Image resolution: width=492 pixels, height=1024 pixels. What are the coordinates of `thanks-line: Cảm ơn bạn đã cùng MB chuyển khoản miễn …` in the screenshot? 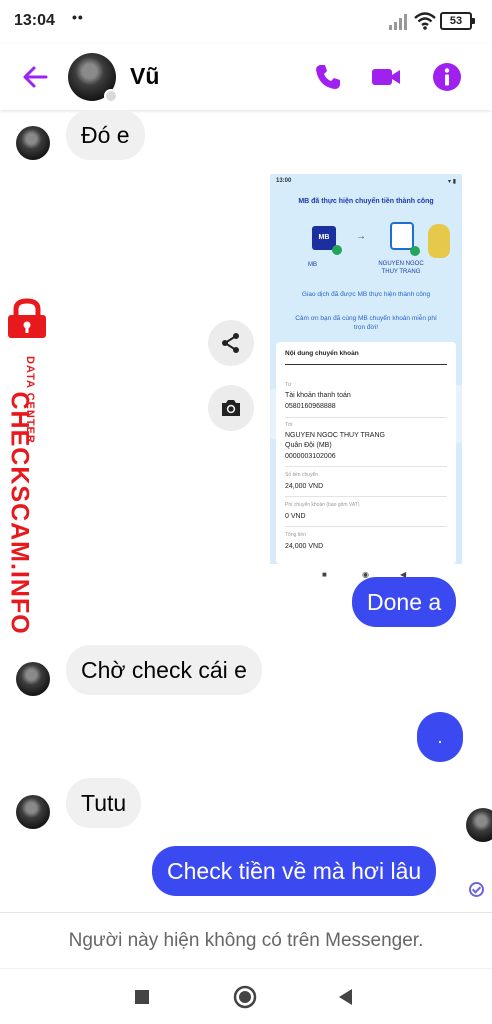 It's located at (366, 323).